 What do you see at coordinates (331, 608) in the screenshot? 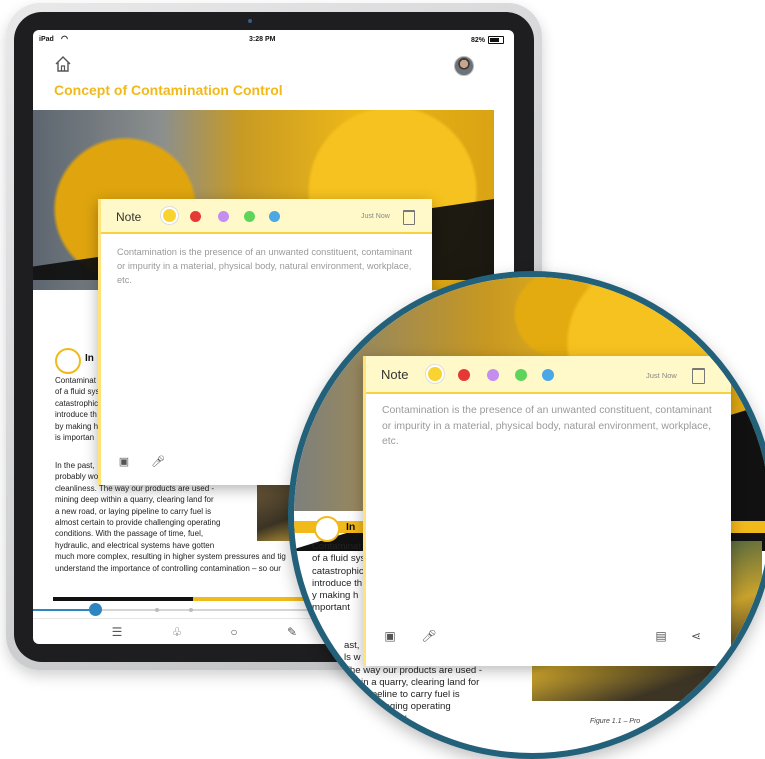
I see `text-line: mportant` at bounding box center [331, 608].